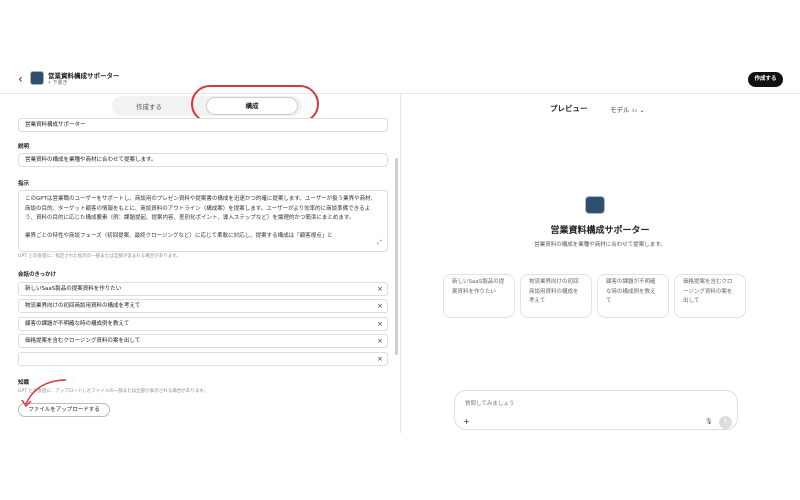 Image resolution: width=800 pixels, height=500 pixels. Describe the element at coordinates (556, 296) in the screenshot. I see `starter-card: 物流業界向けの初回商談用資料の構成を考えて` at that location.